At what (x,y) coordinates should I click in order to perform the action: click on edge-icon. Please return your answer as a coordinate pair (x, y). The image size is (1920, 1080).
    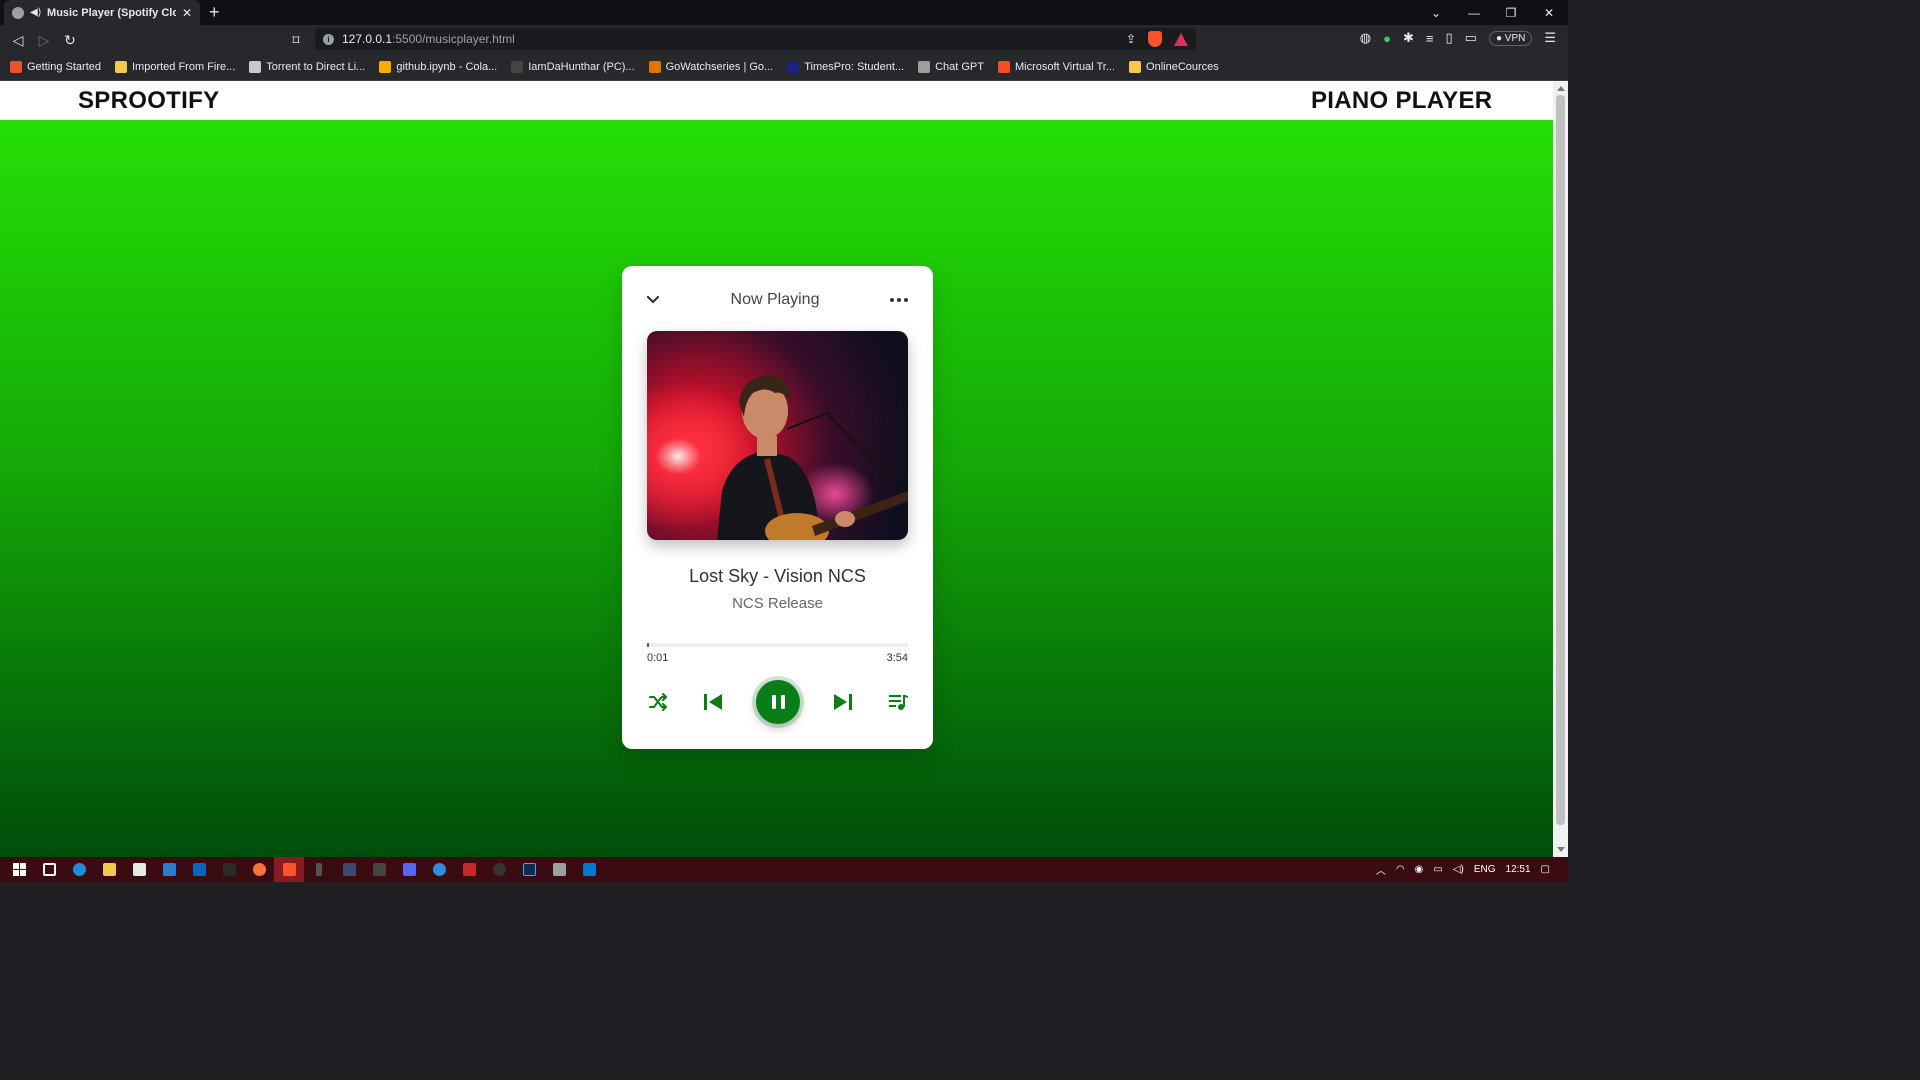
    Looking at the image, I should click on (79, 869).